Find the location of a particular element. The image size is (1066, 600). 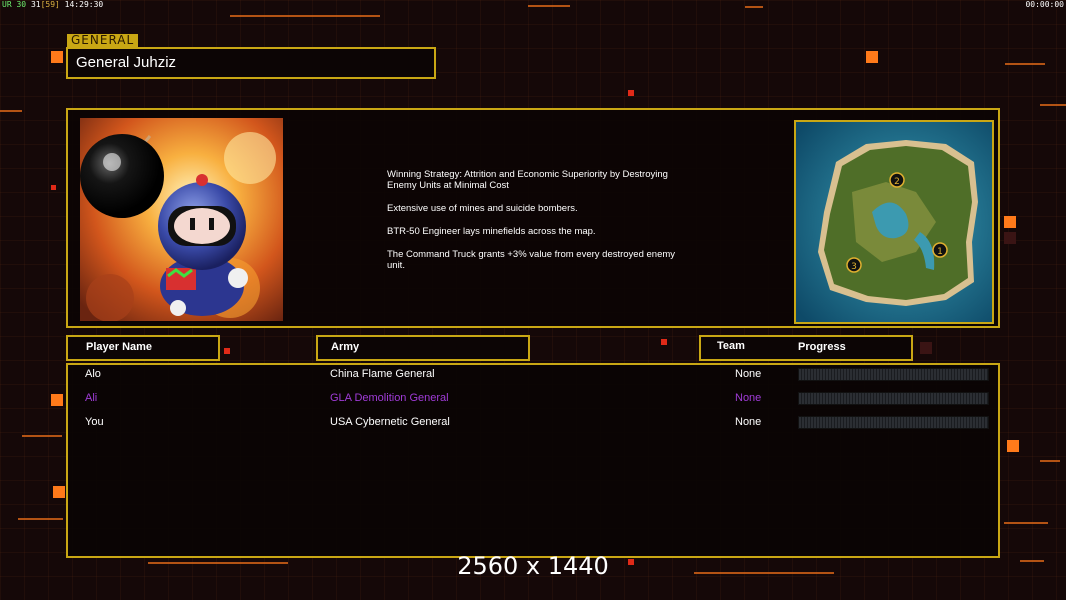

player-name: Alo is located at coordinates (93, 374).